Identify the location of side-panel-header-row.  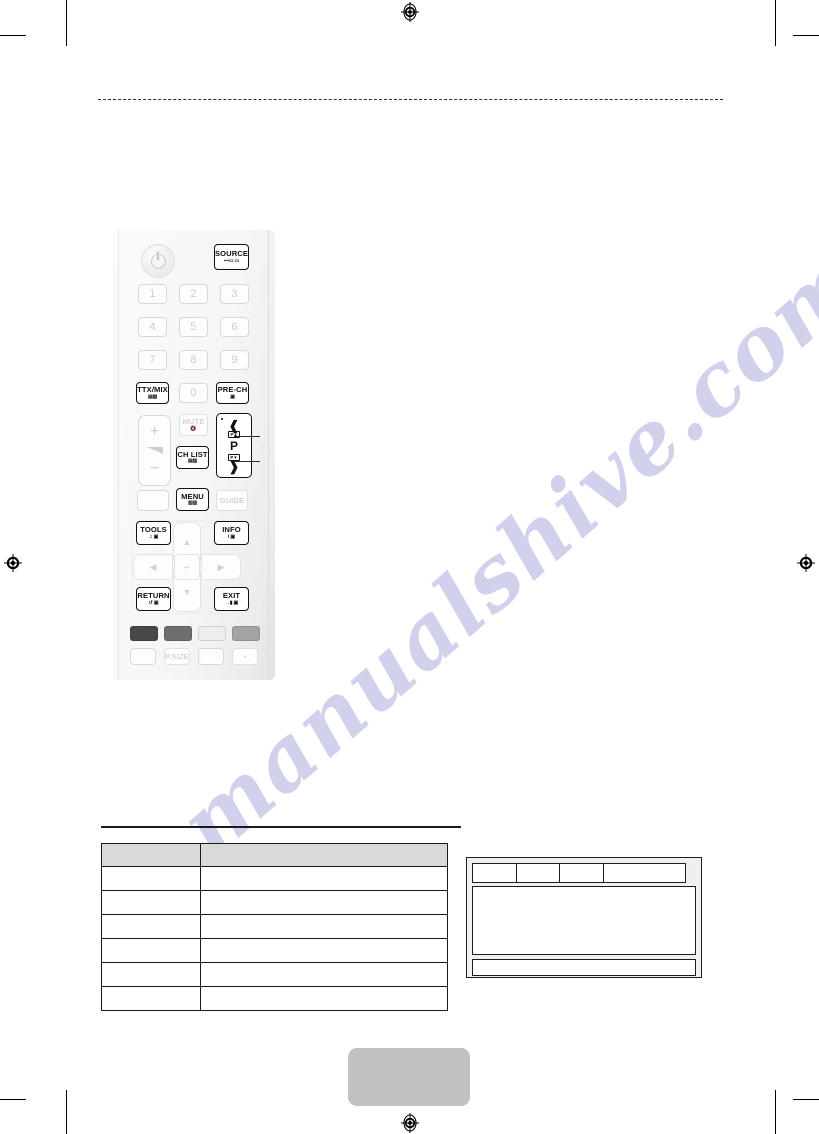
(584, 873).